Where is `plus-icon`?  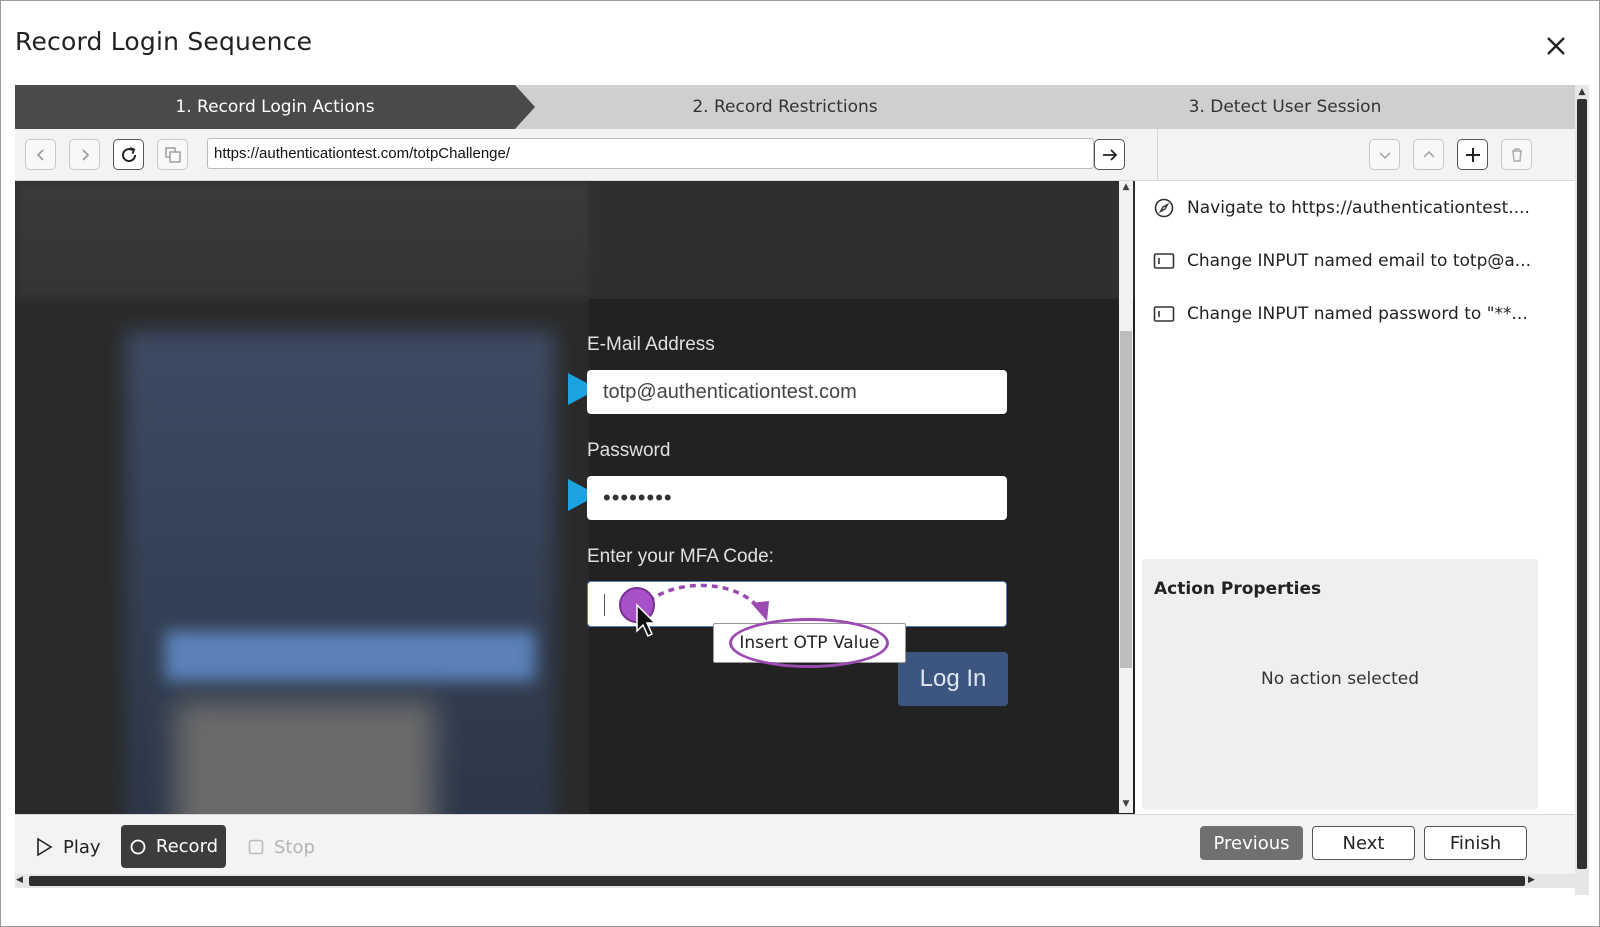
plus-icon is located at coordinates (1472, 154).